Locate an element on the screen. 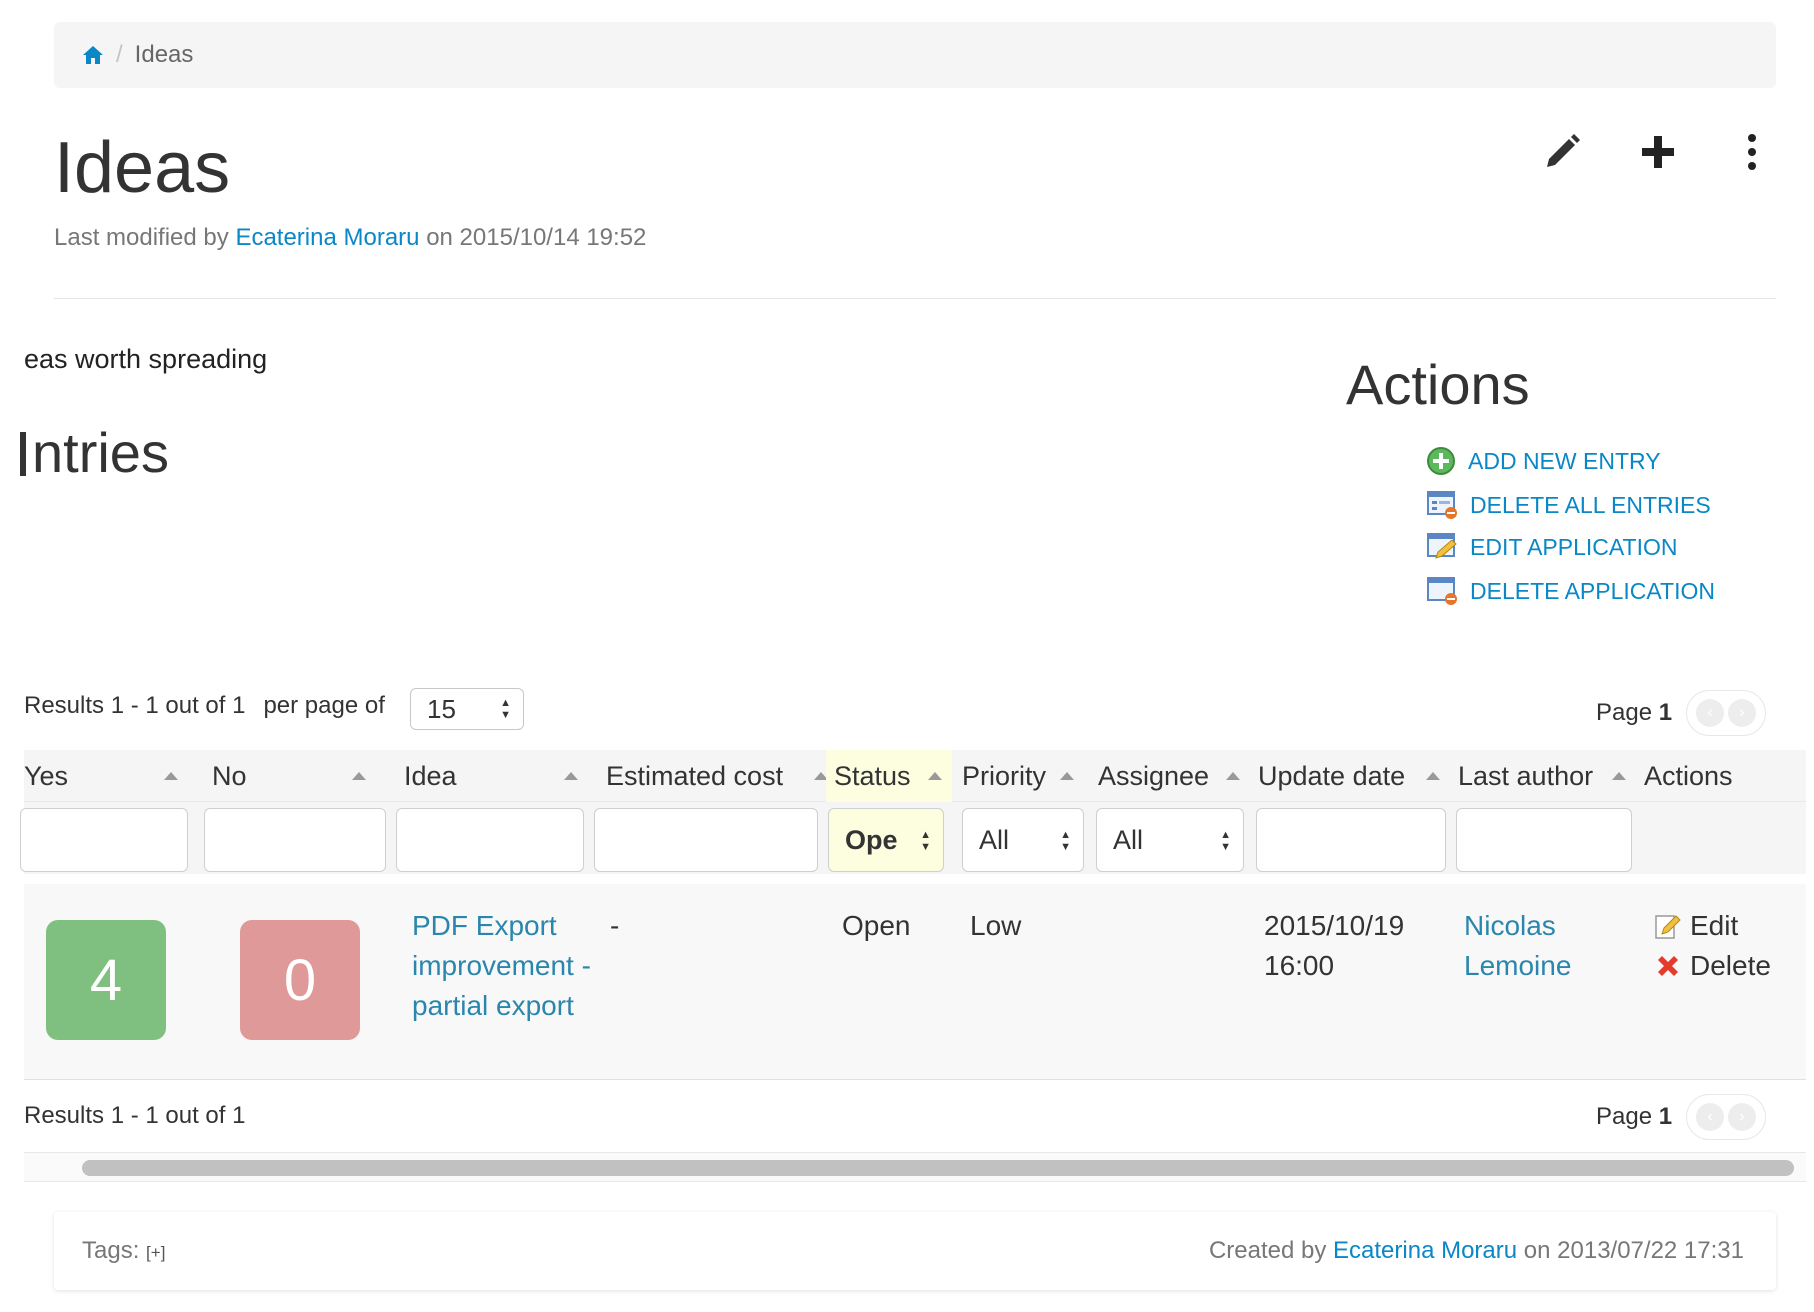 The image size is (1814, 1312). estimated-cost-cell: - is located at coordinates (615, 925).